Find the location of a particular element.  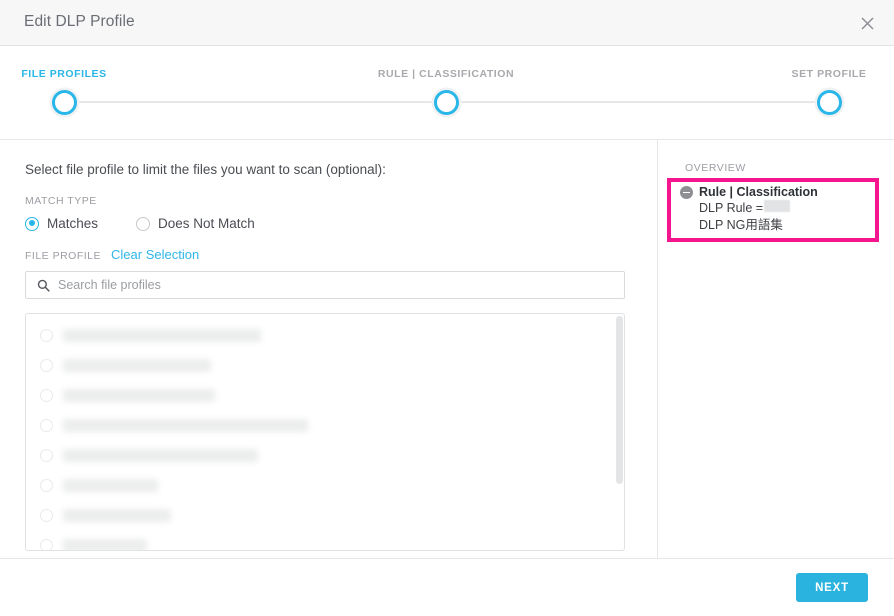

overview-label: OVERVIEW is located at coordinates (715, 168).